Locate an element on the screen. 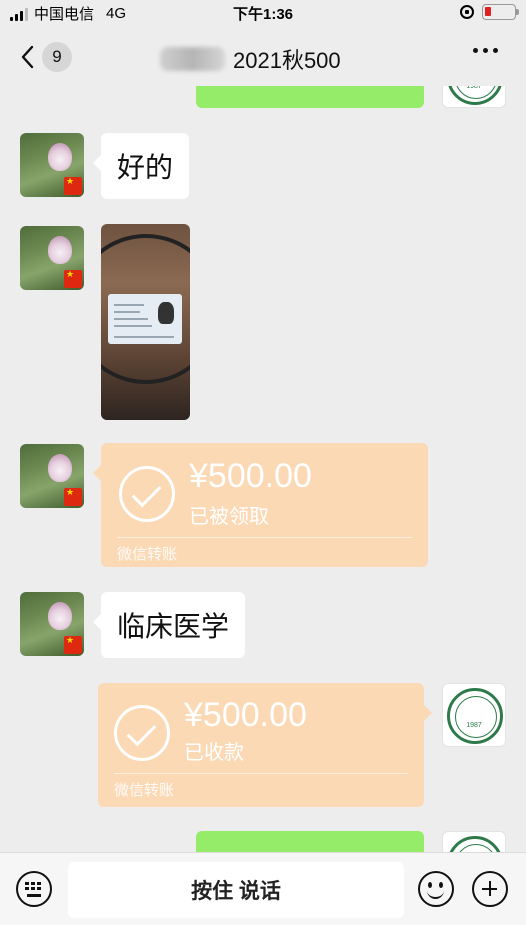 Image resolution: width=526 pixels, height=925 pixels. clock: 下午1:36 is located at coordinates (263, 14).